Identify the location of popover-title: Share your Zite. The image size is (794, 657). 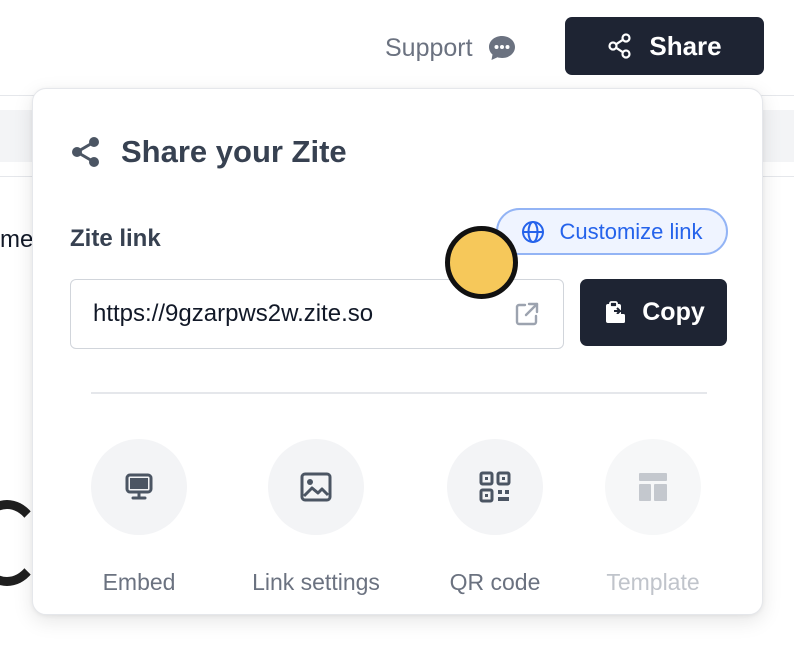
(234, 151).